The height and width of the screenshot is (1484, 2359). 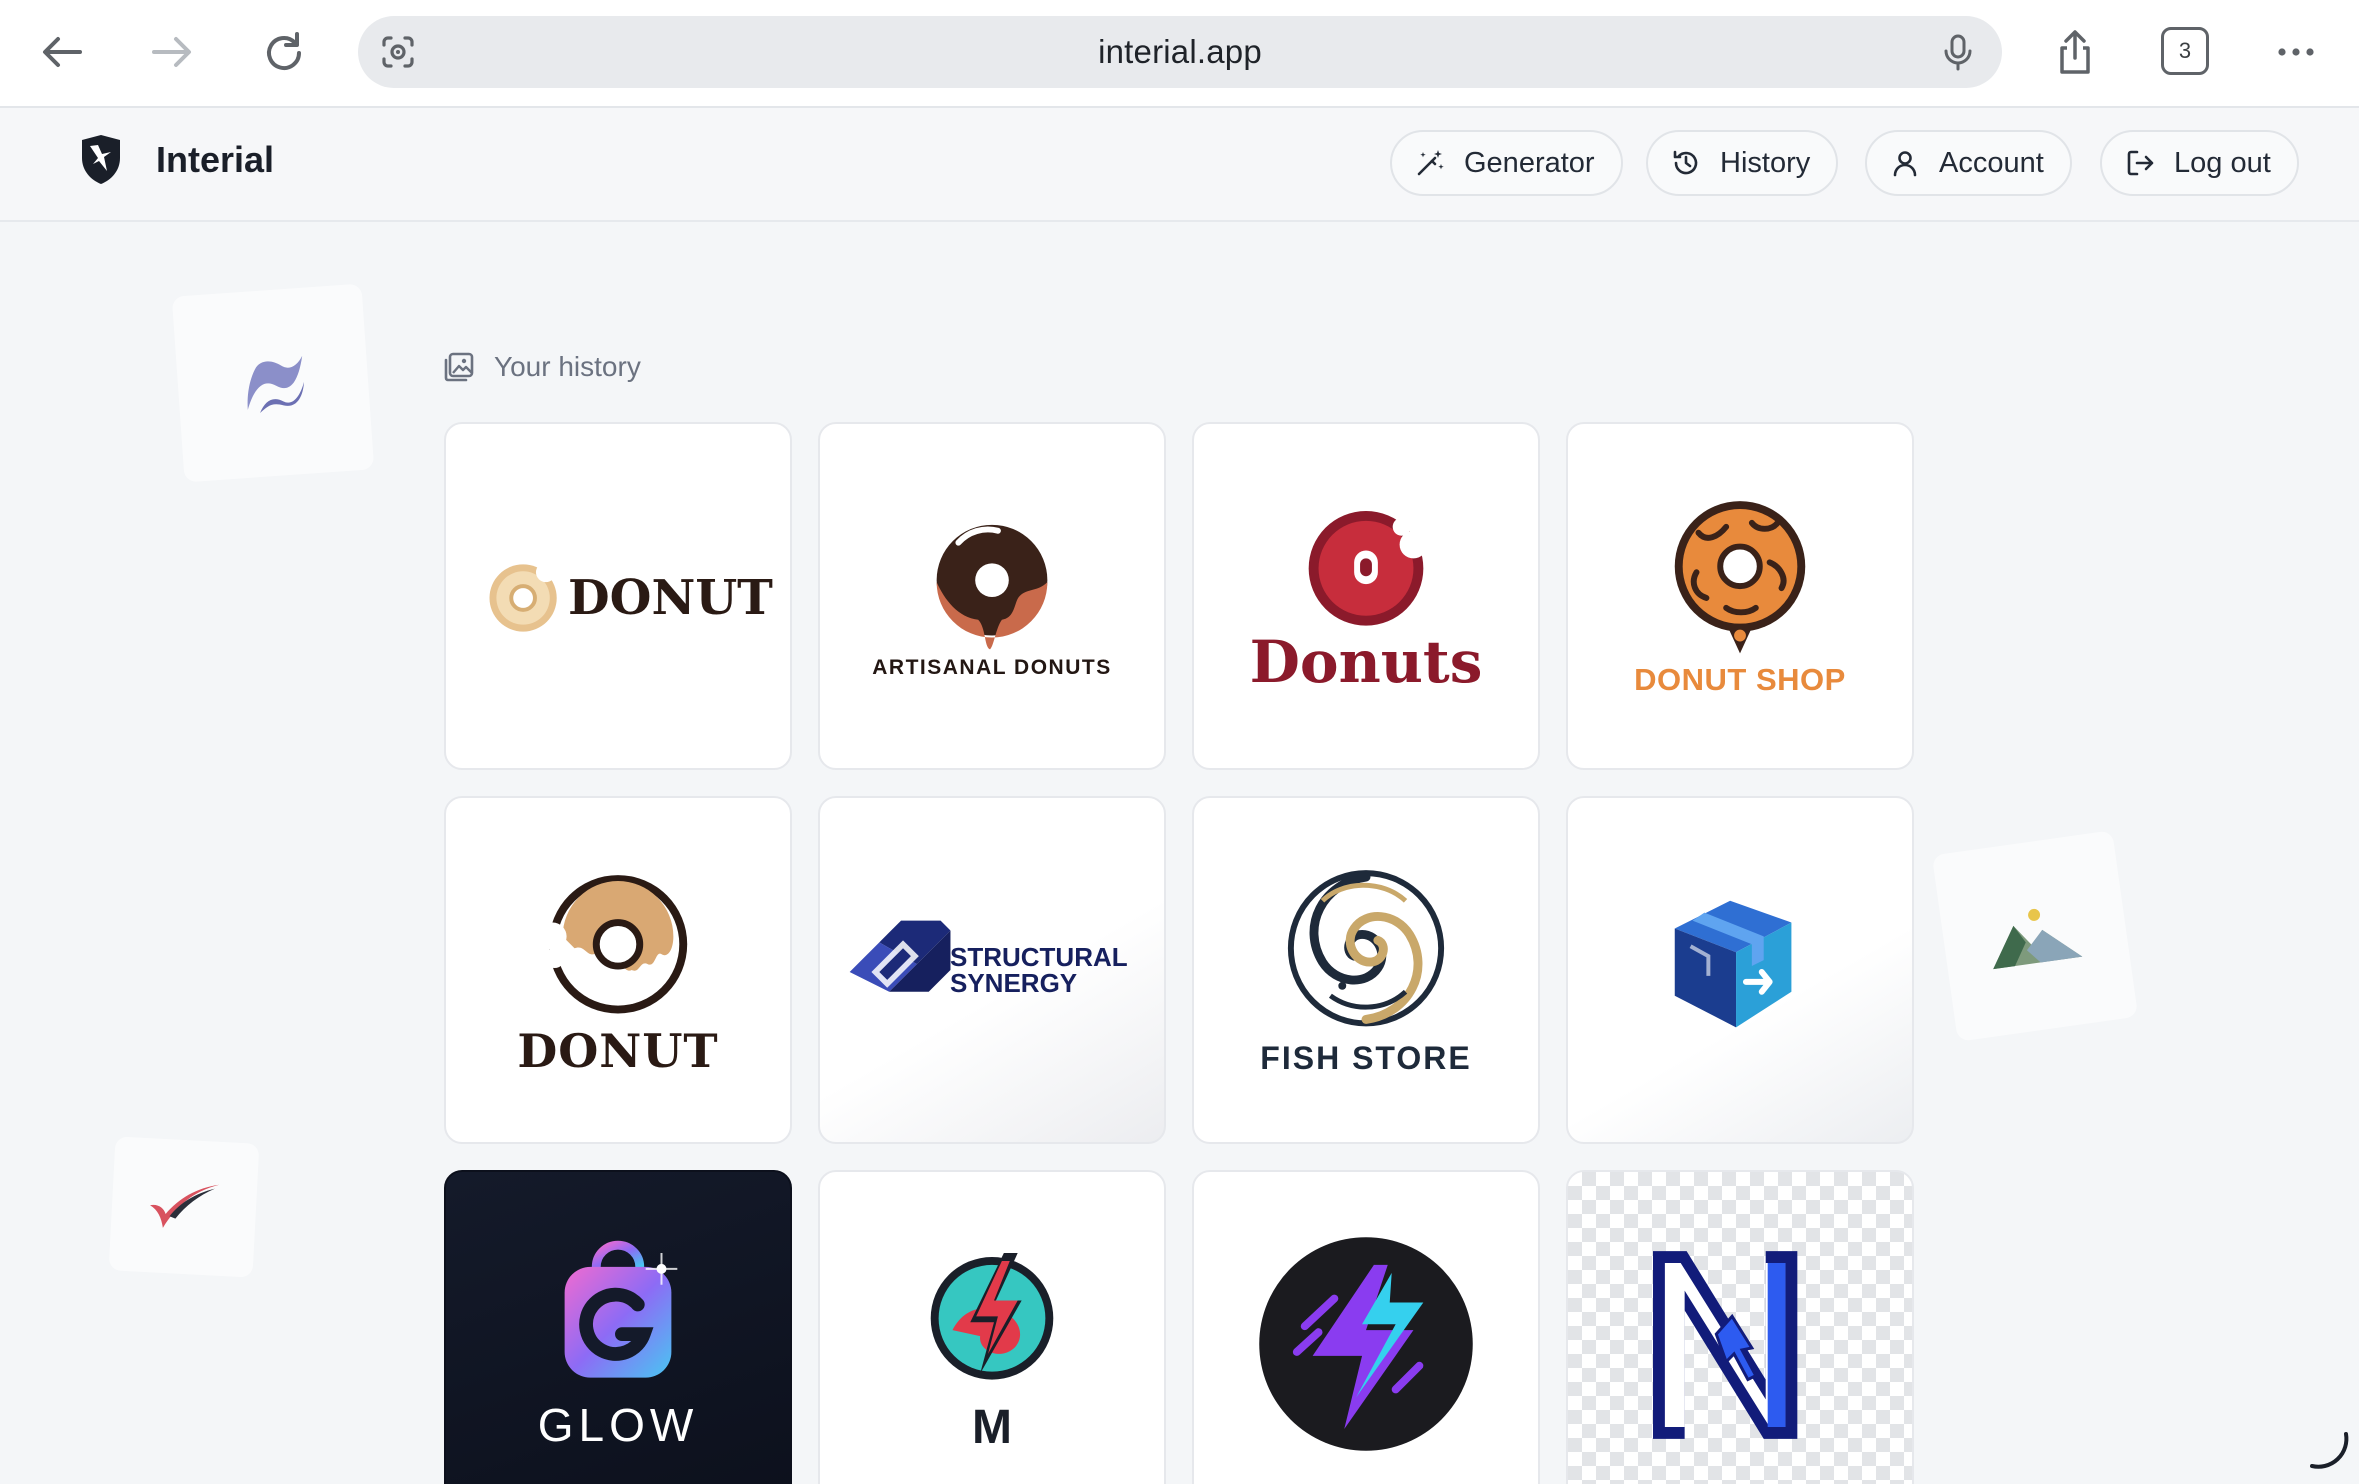 I want to click on swoosh-check-icon, so click(x=185, y=1206).